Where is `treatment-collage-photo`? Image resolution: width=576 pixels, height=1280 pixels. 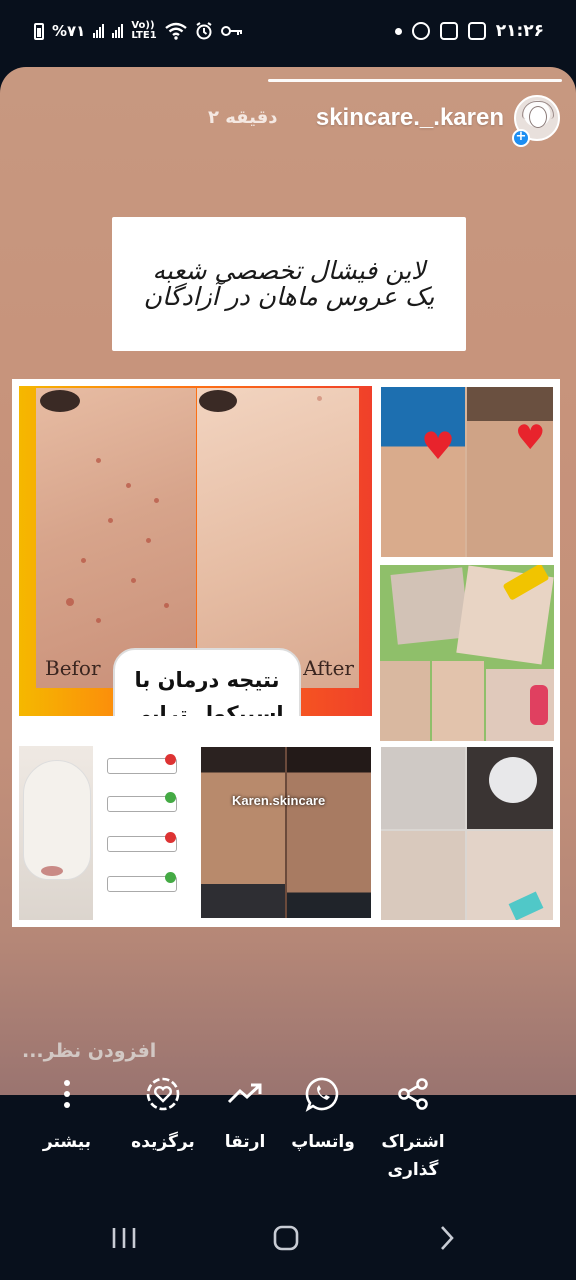 treatment-collage-photo is located at coordinates (467, 653).